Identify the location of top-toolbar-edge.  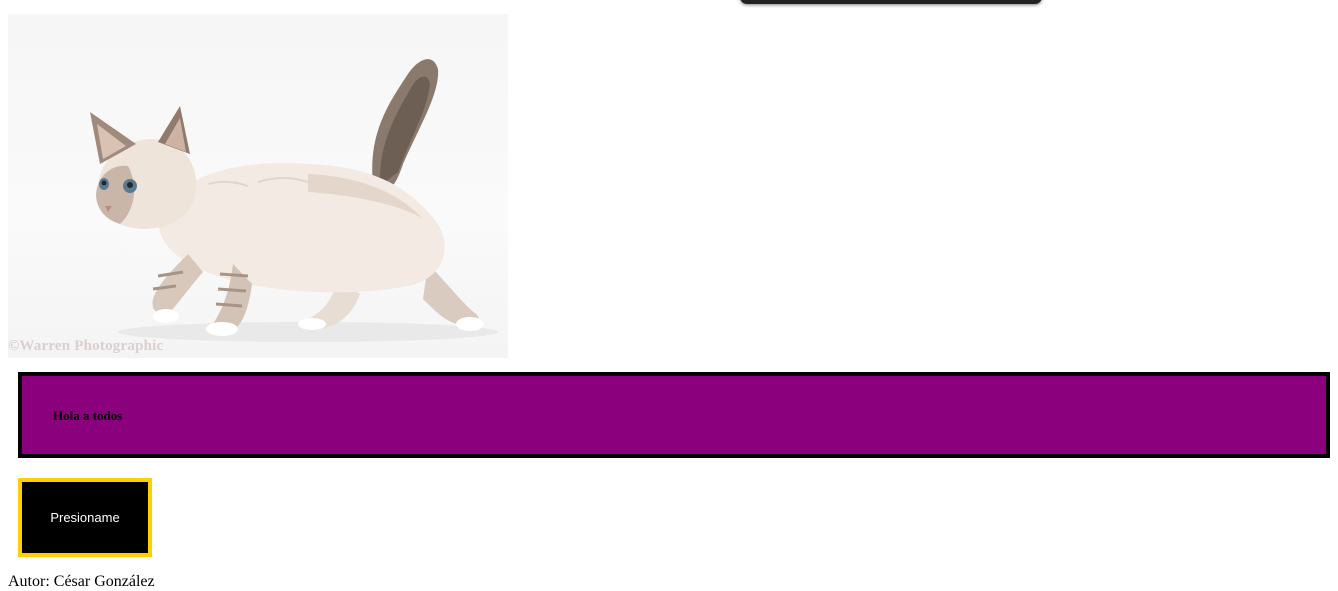
(891, 2).